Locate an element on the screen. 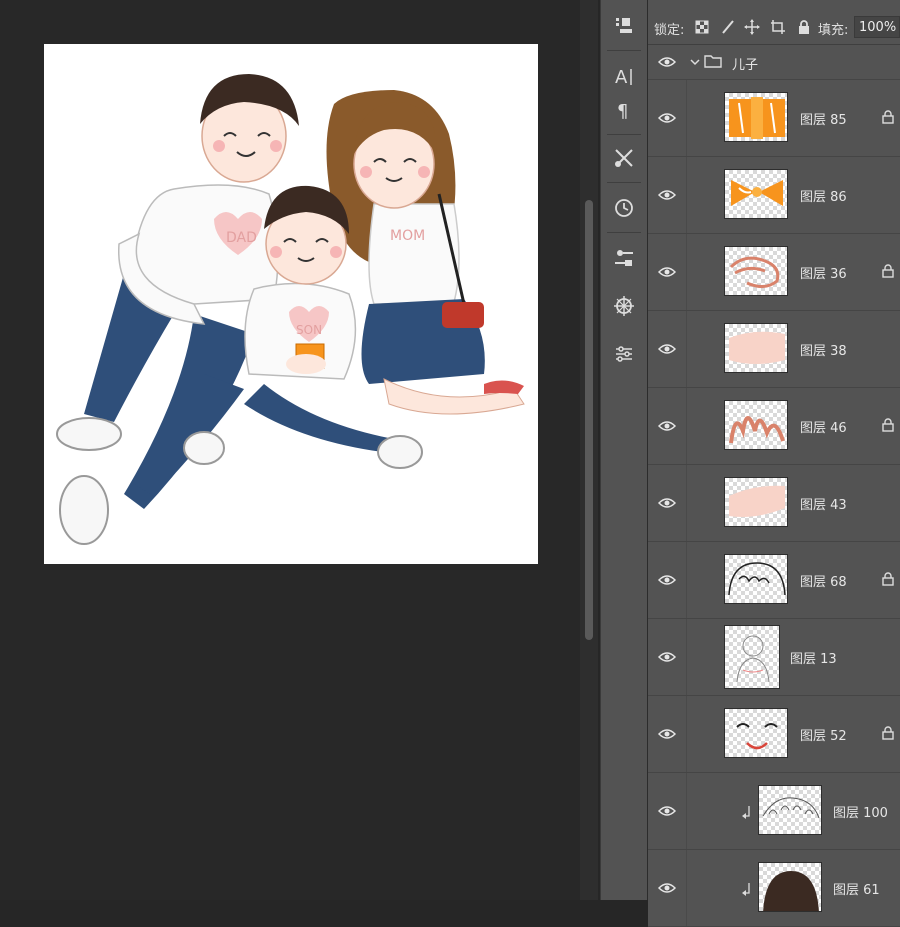 This screenshot has height=927, width=900. layer-group-row: 儿子 is located at coordinates (774, 62).